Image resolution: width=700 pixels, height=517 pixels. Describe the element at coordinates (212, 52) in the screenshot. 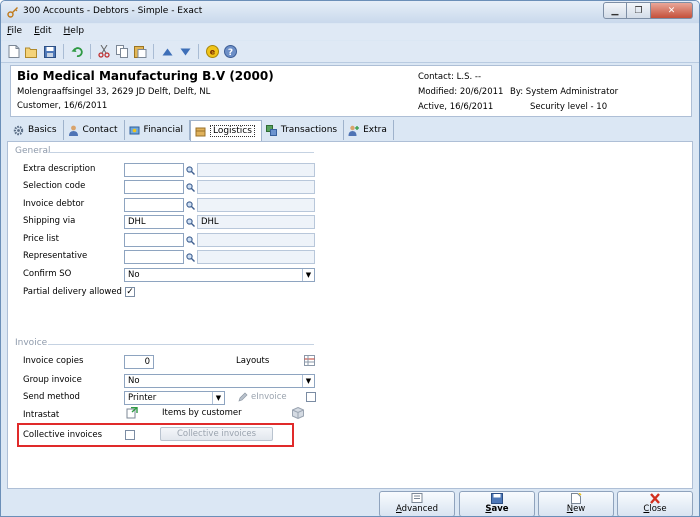

I see `exact-logo-icon: e` at that location.